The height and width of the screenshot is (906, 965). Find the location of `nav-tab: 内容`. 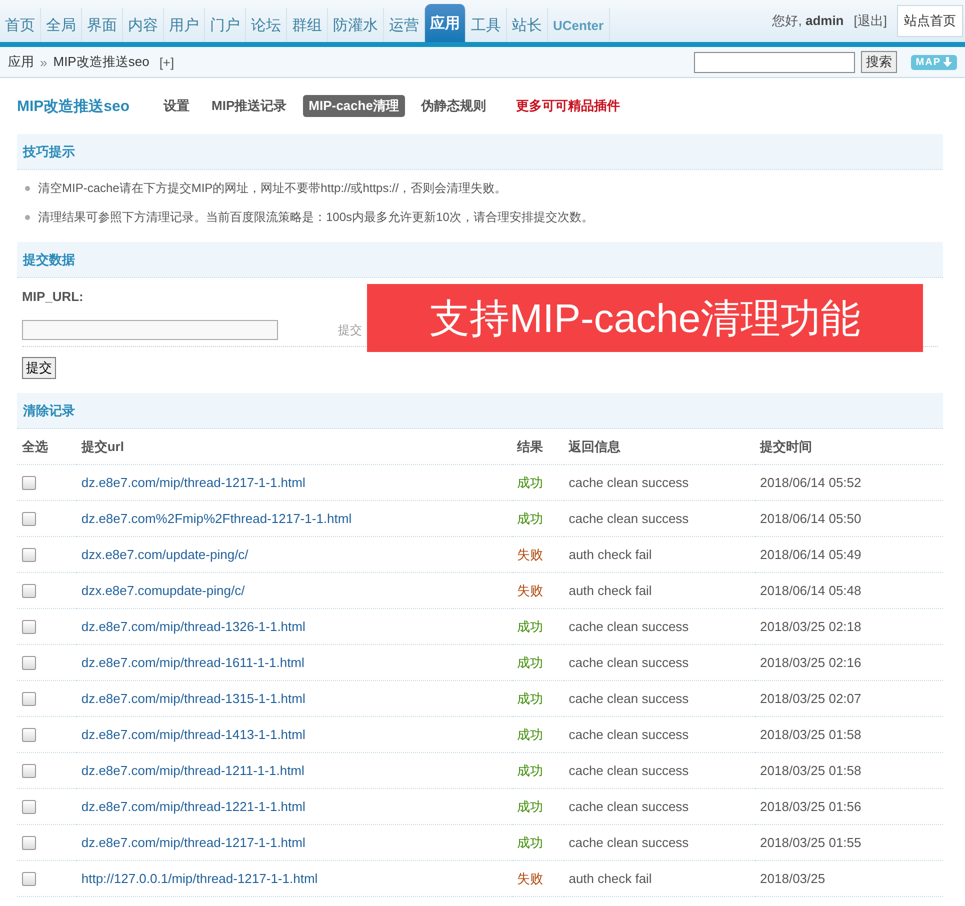

nav-tab: 内容 is located at coordinates (143, 25).